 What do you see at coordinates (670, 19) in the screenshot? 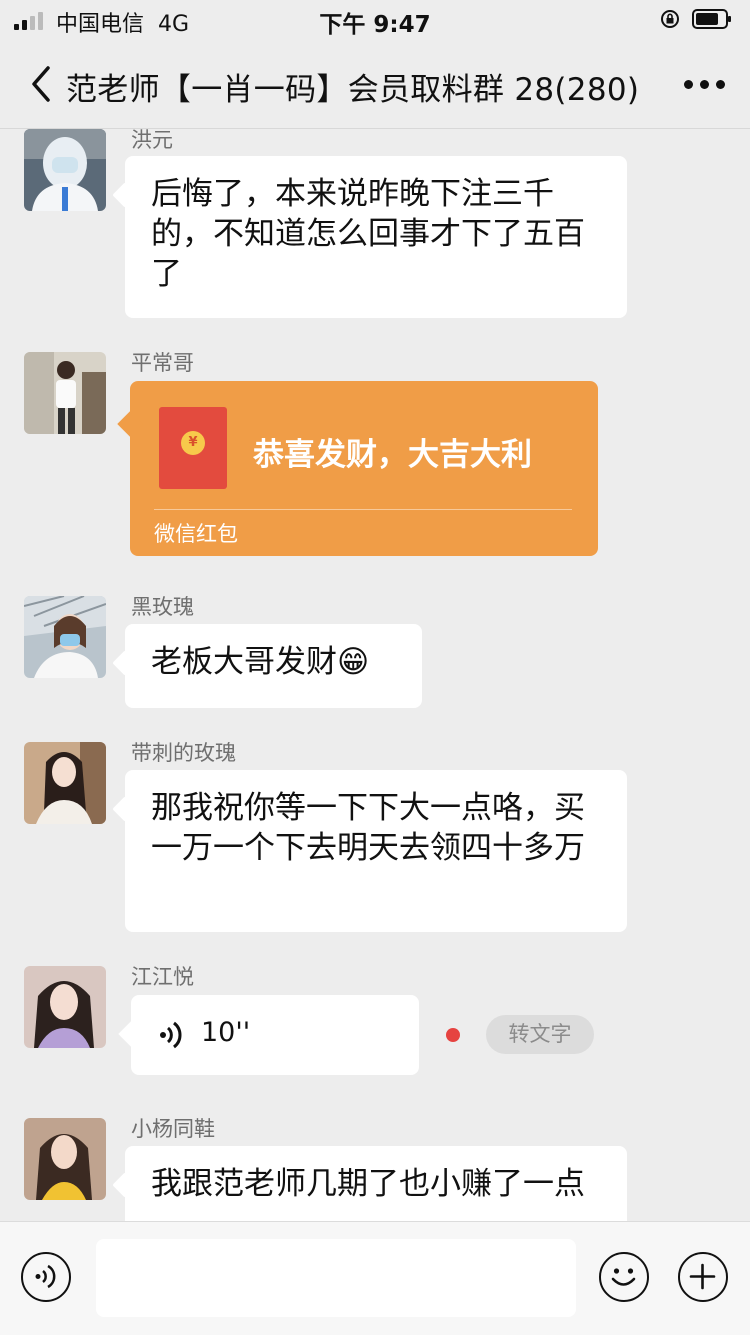
I see `orientation-lock-icon` at bounding box center [670, 19].